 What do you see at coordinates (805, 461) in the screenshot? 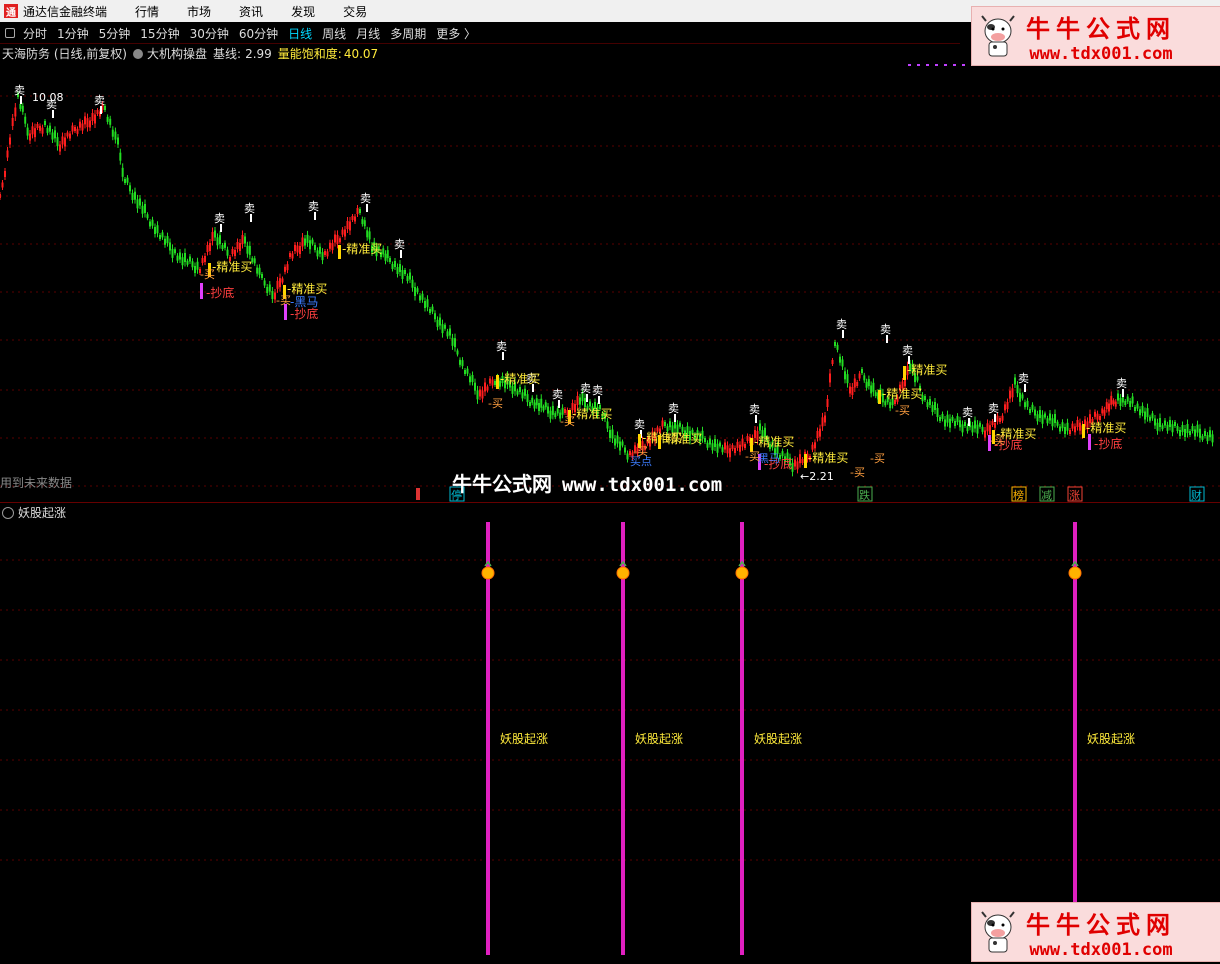
I see `precise-buy-bar` at bounding box center [805, 461].